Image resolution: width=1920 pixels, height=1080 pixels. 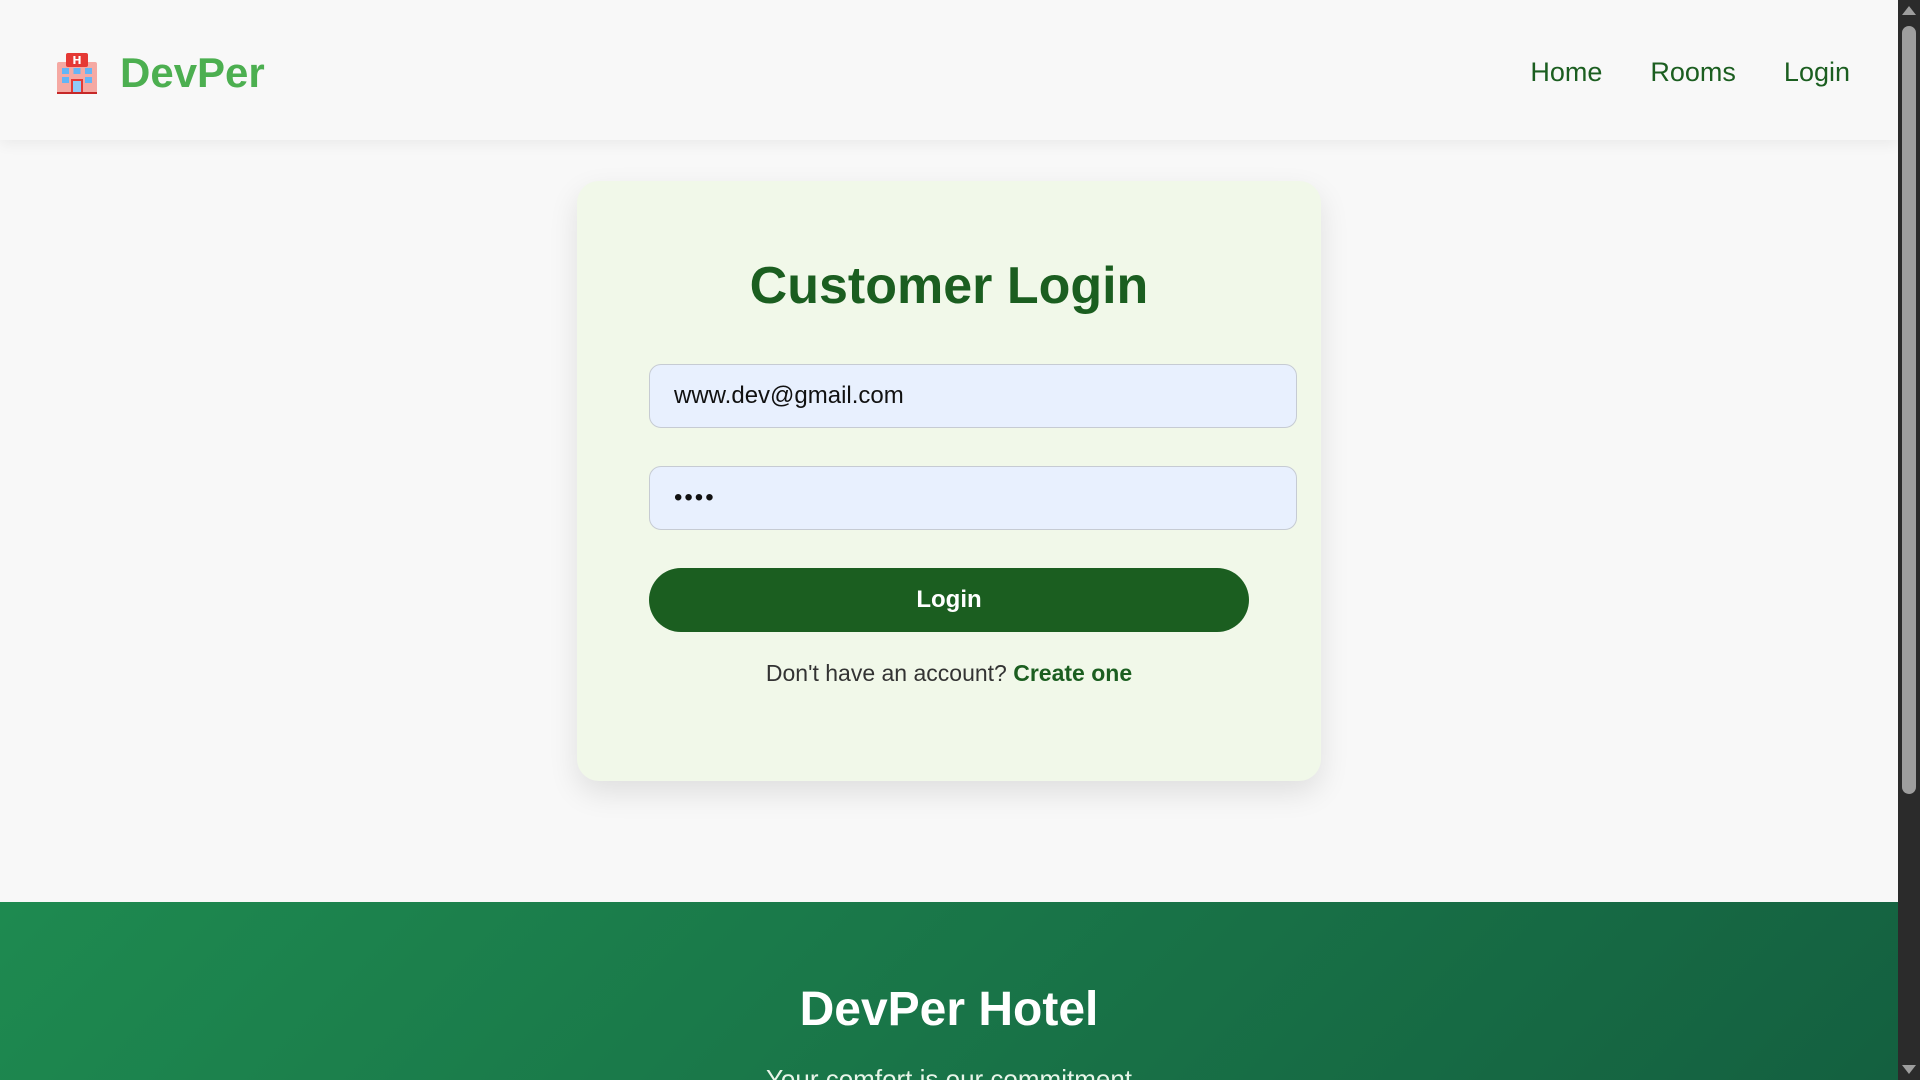 I want to click on hotel-icon: H, so click(x=77, y=73).